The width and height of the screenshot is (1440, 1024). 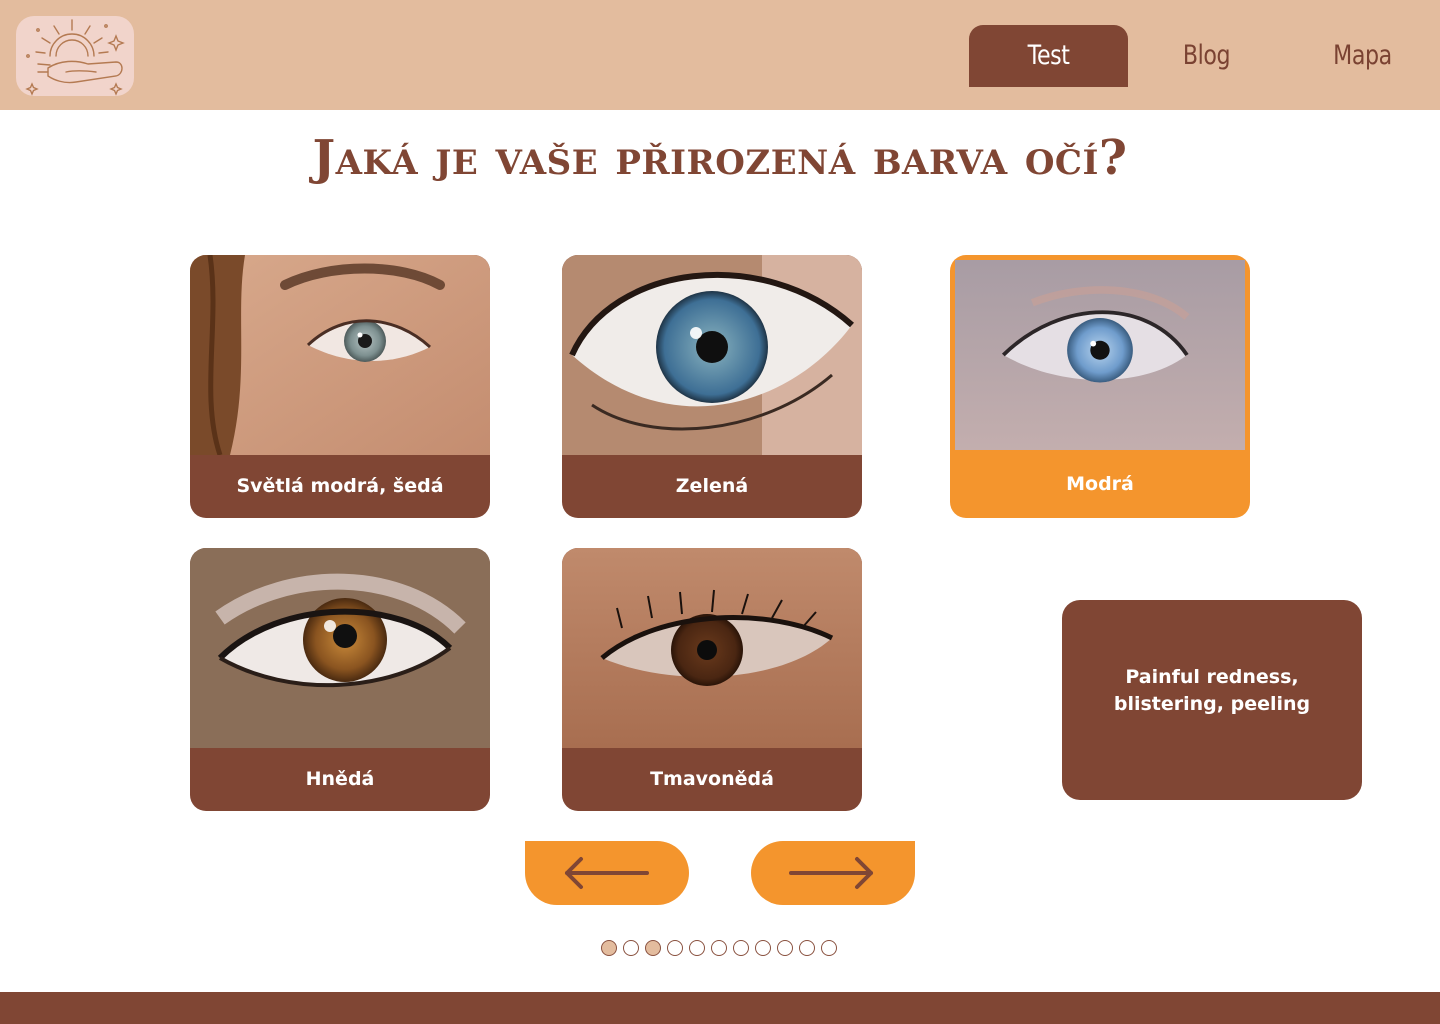 I want to click on sun-hand-icon, so click(x=75, y=57).